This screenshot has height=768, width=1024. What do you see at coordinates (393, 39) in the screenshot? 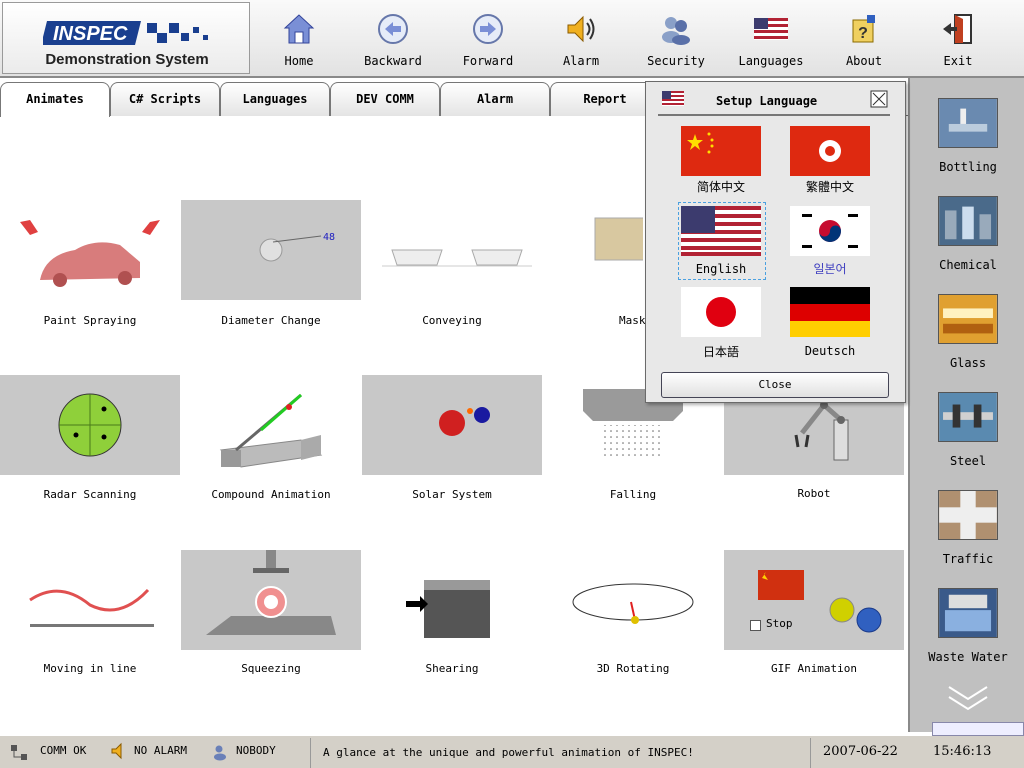
I see `backward-button: Backward` at bounding box center [393, 39].